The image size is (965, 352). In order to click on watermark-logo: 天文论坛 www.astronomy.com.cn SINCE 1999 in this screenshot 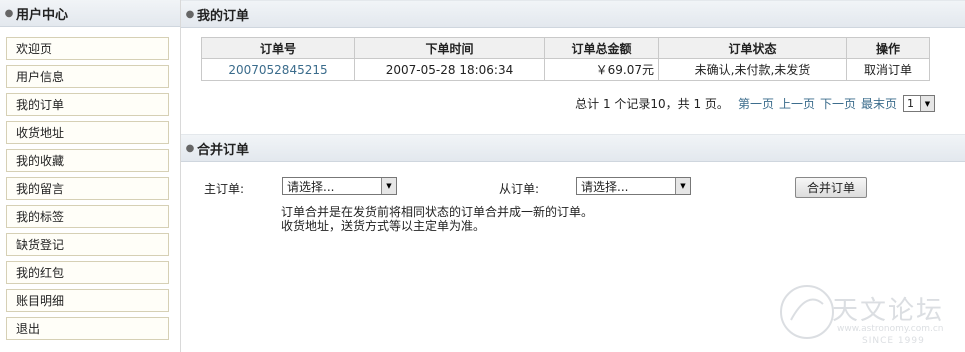, I will do `click(867, 313)`.